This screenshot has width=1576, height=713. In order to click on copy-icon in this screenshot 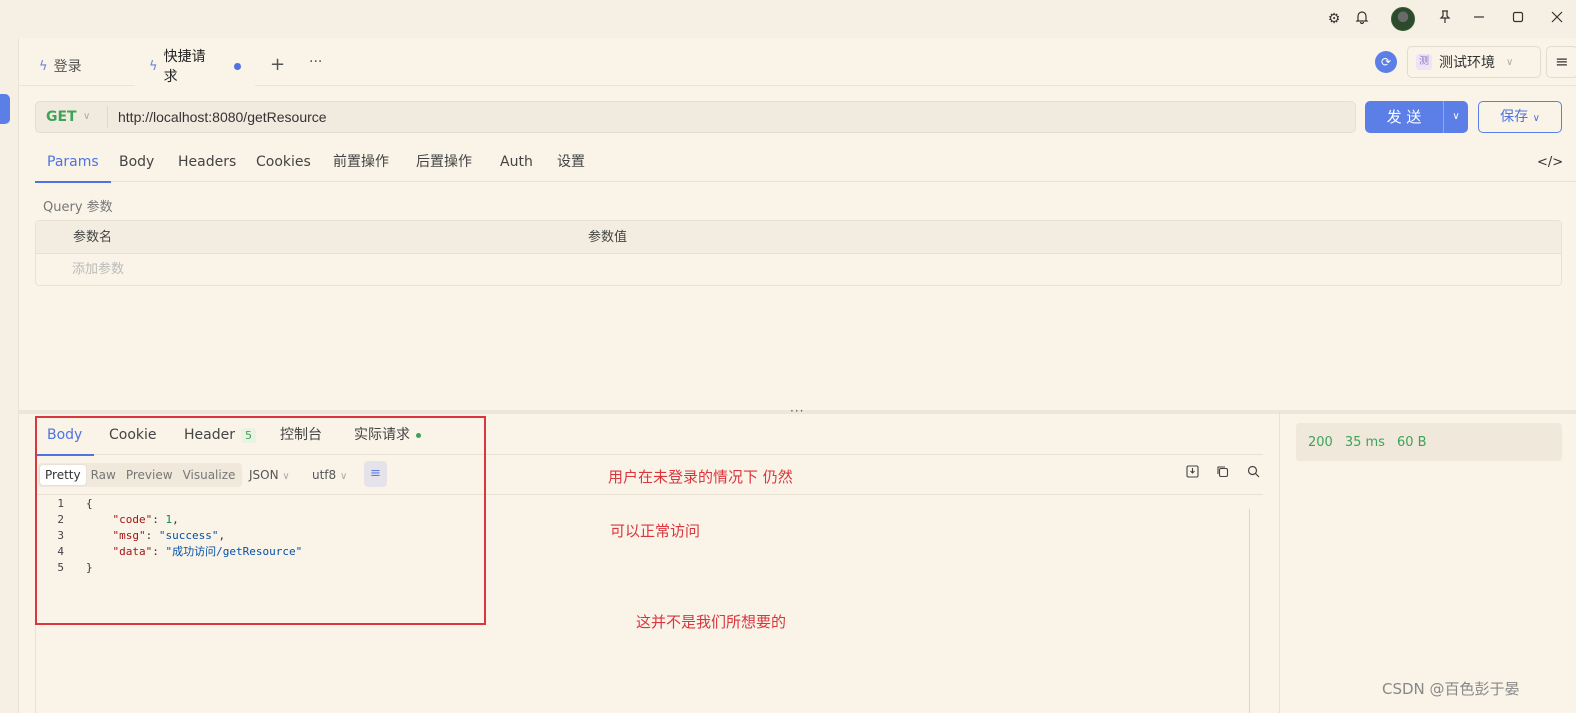, I will do `click(1222, 474)`.